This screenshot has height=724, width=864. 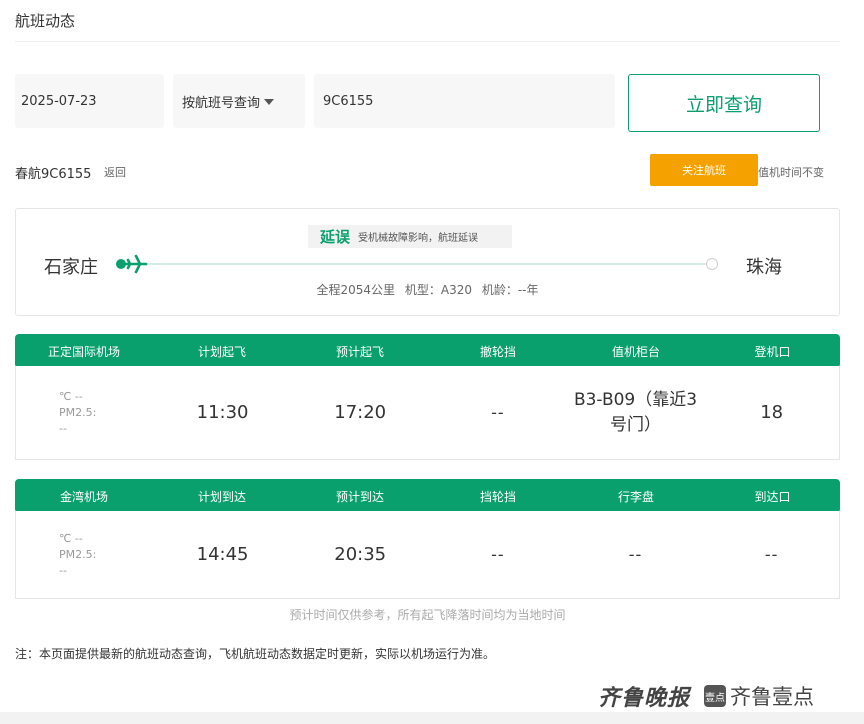 I want to click on date-value: 2025-07-23, so click(x=59, y=101).